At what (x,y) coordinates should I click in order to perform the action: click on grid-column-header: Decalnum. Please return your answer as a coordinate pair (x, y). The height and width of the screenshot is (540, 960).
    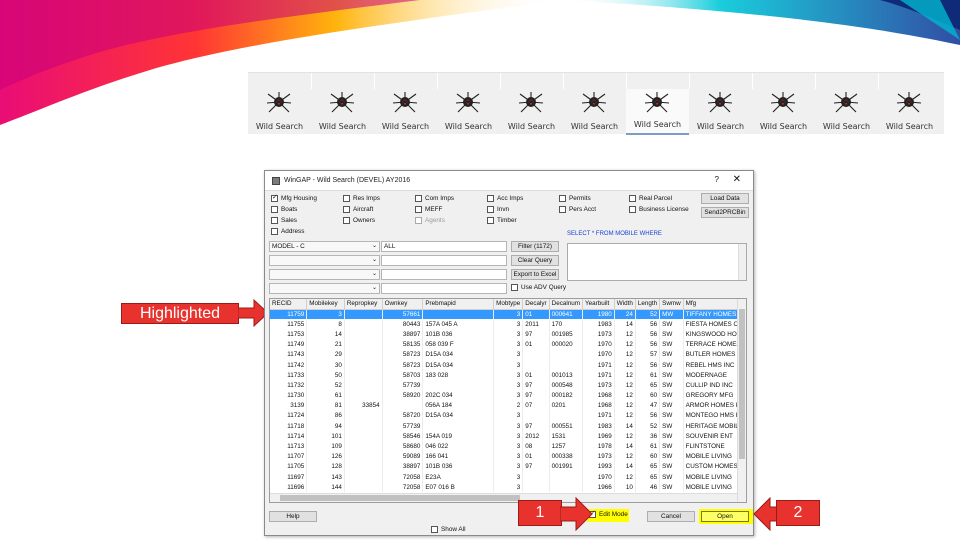
    Looking at the image, I should click on (566, 304).